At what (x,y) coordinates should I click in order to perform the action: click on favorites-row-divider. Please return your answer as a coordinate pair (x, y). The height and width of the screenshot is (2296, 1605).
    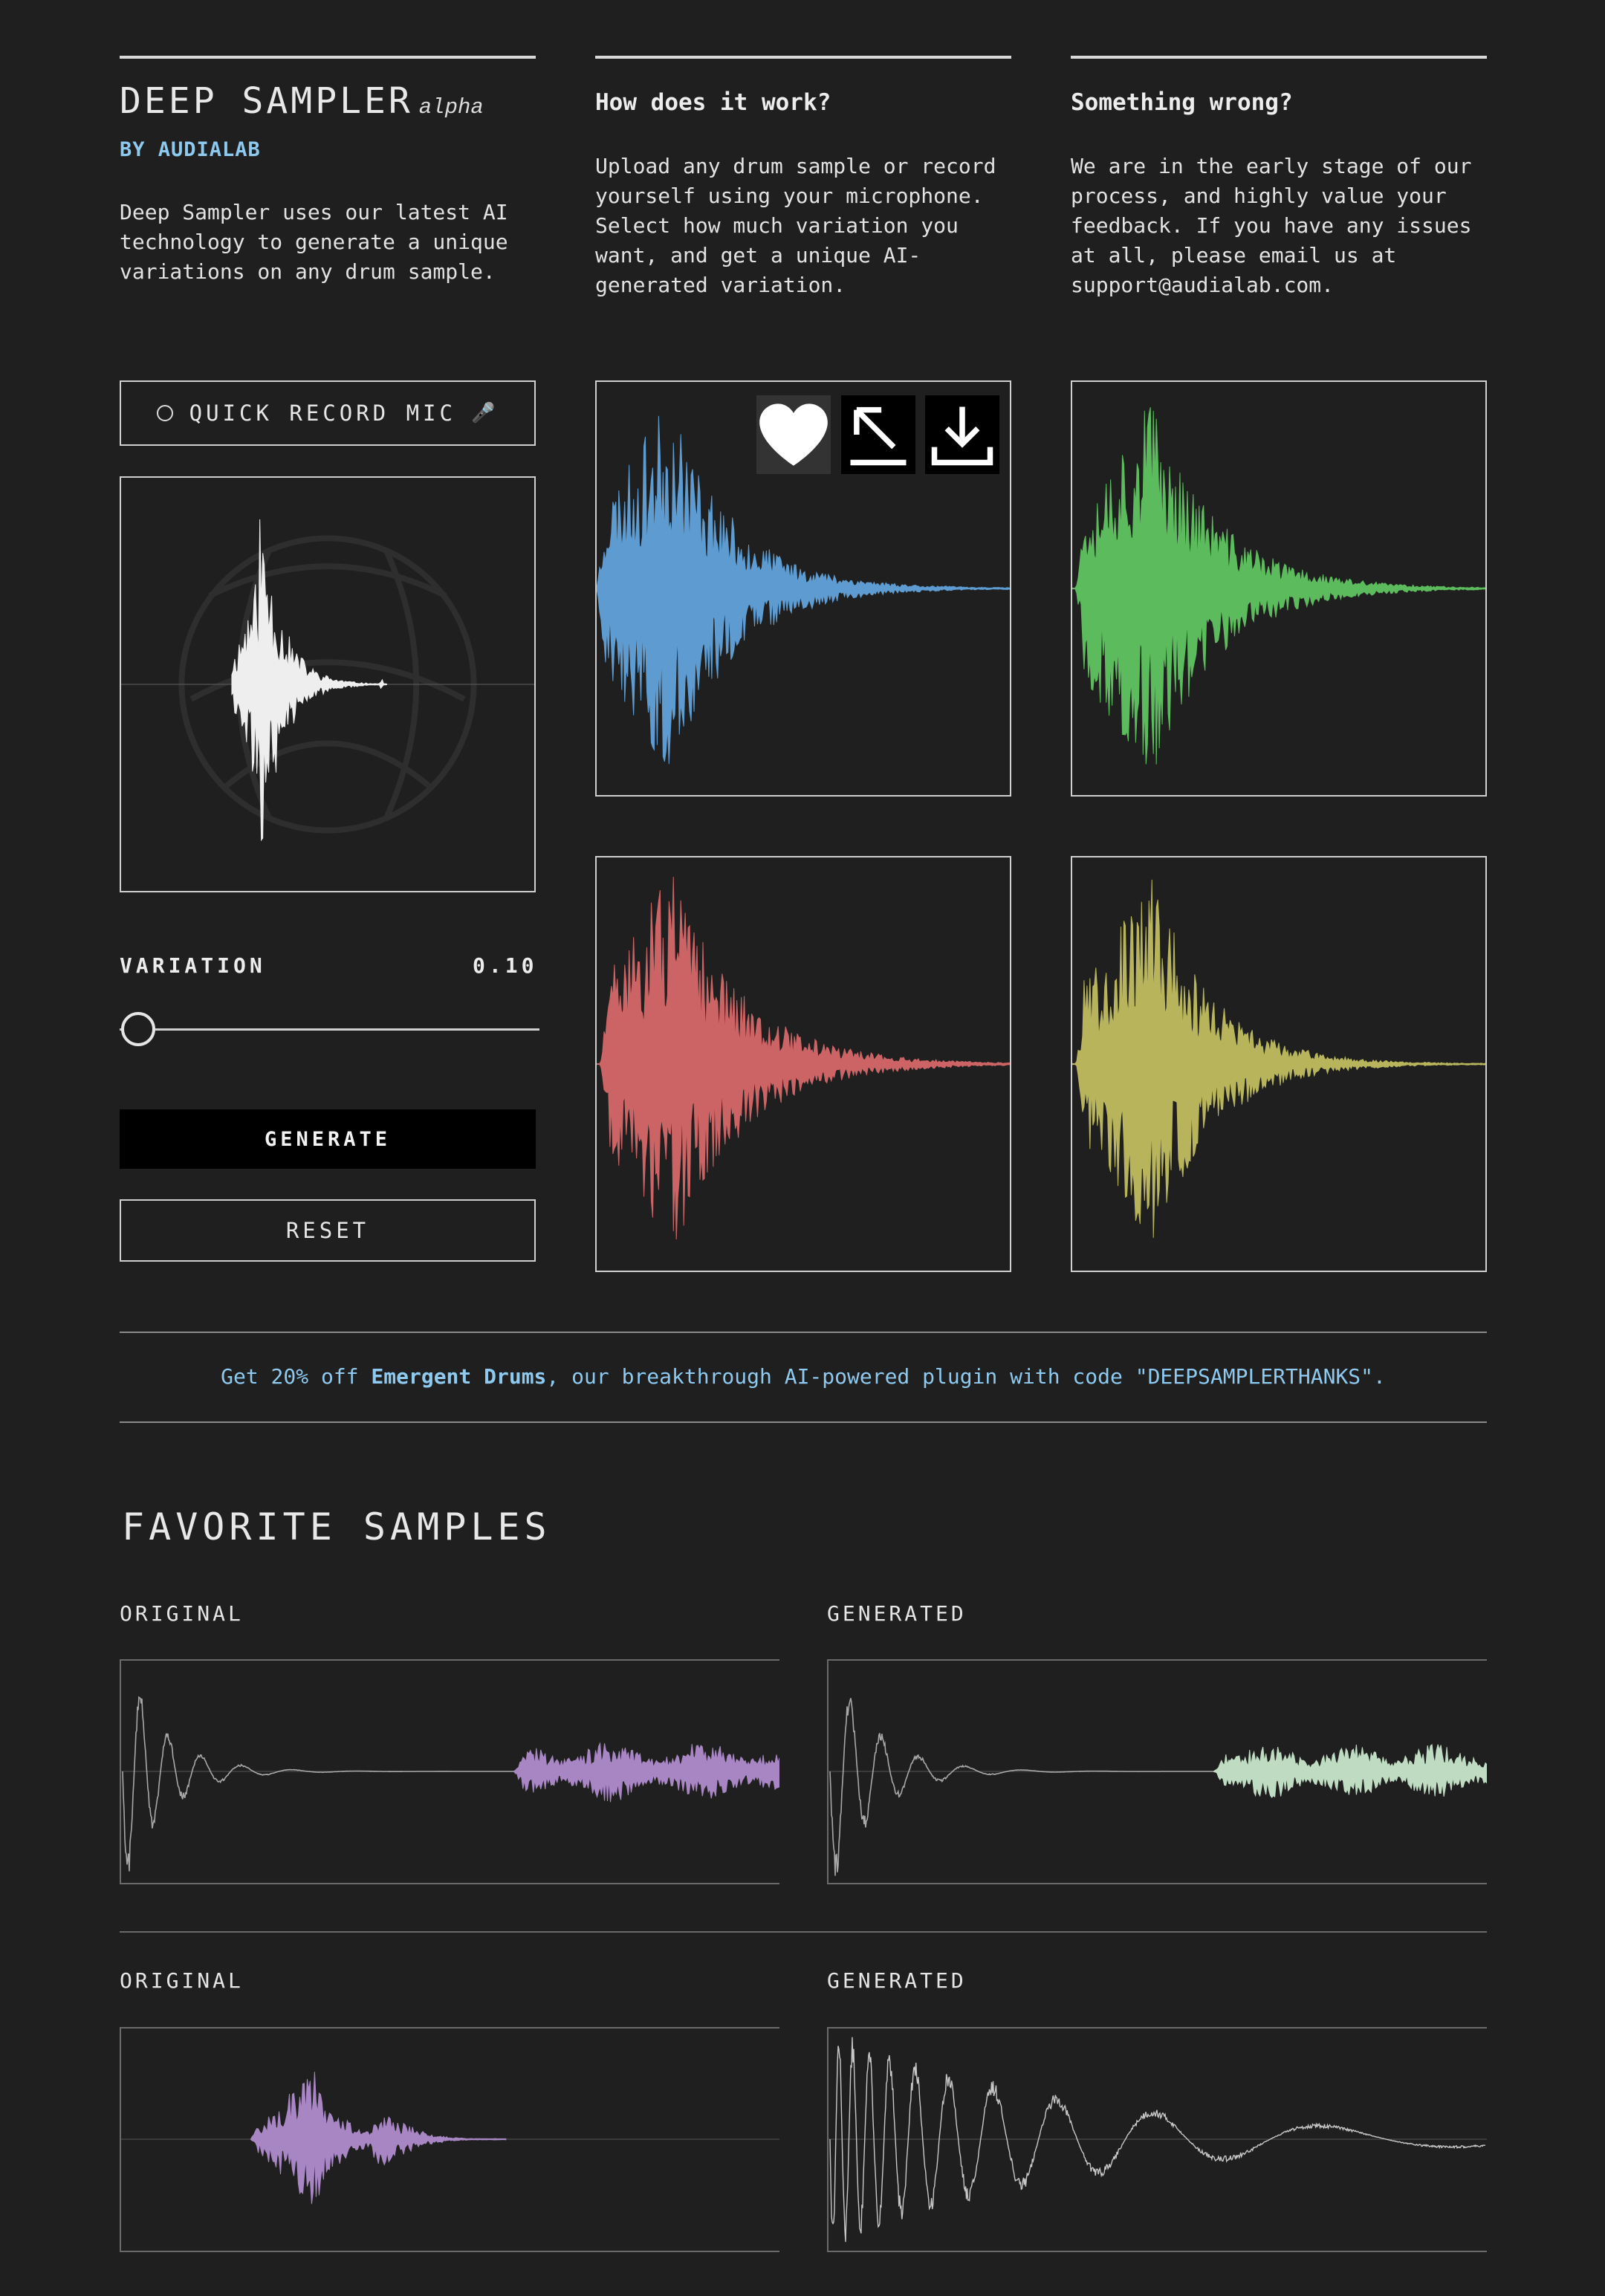
    Looking at the image, I should click on (803, 1932).